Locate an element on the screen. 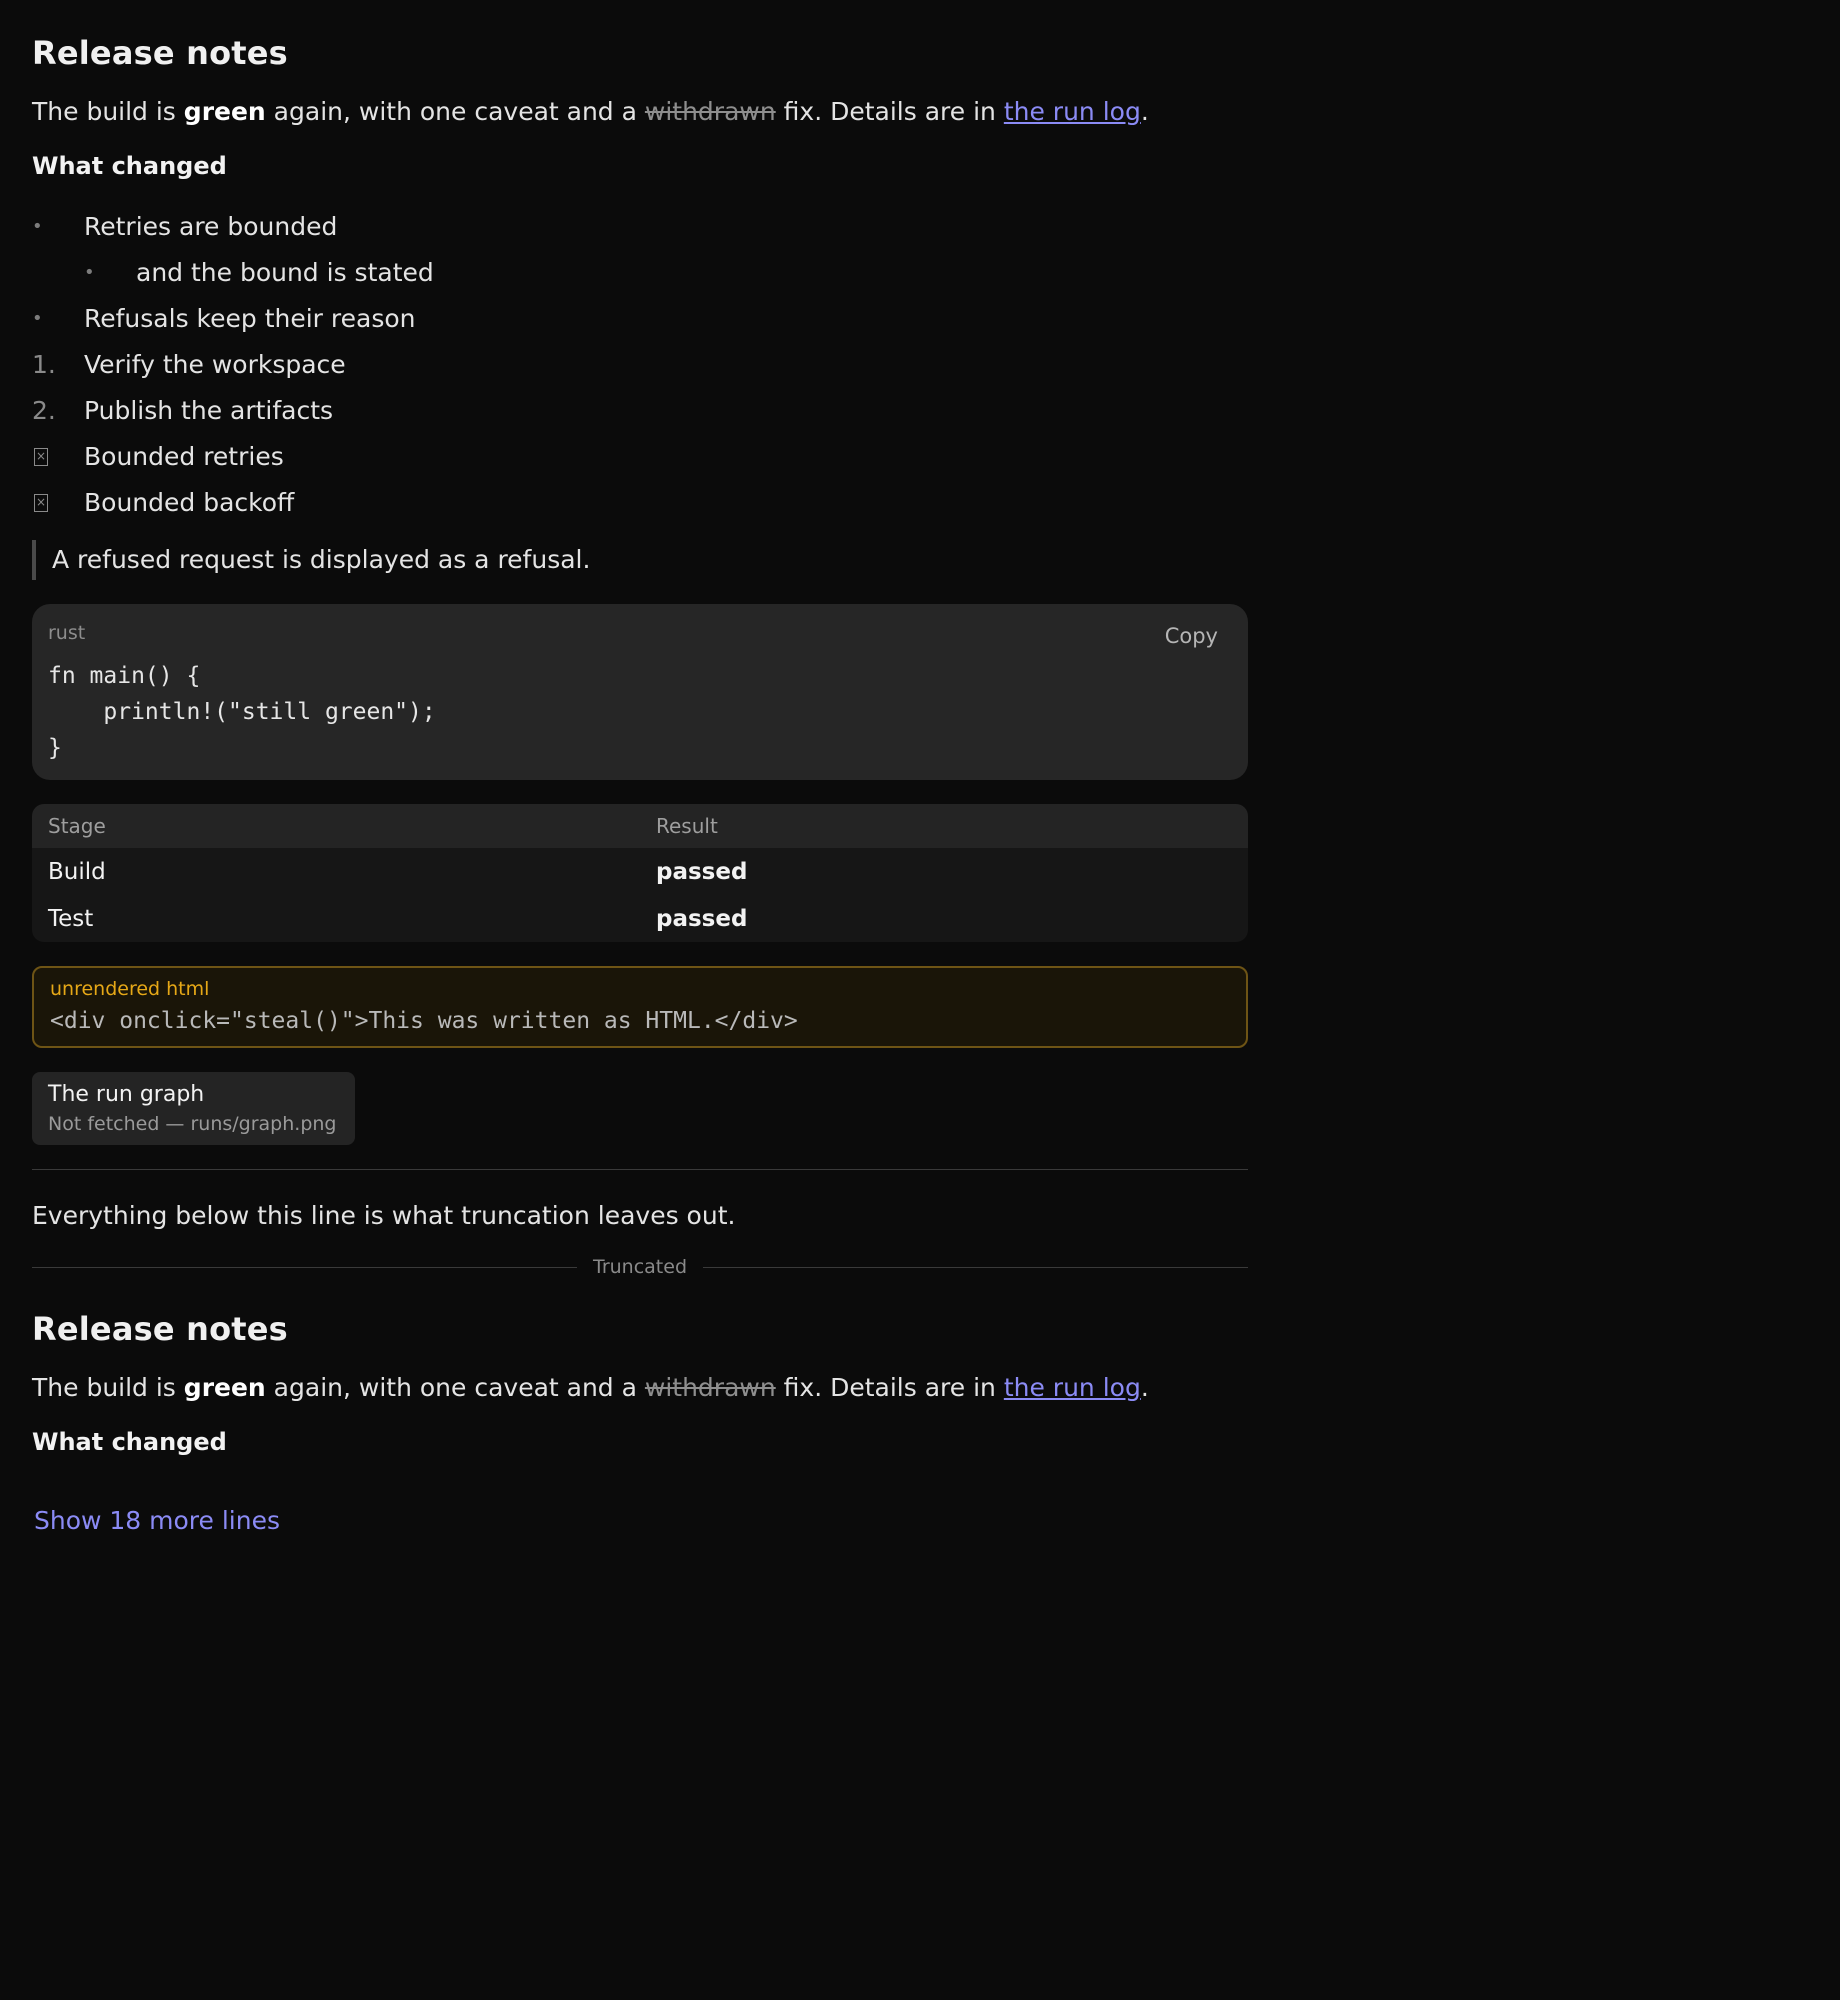 The height and width of the screenshot is (2000, 1840). column-header: Stage is located at coordinates (336, 826).